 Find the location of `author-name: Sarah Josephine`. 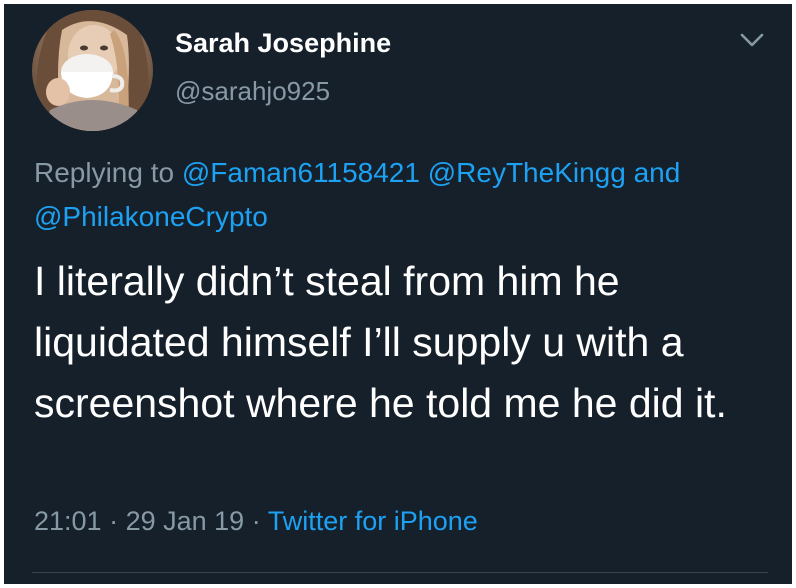

author-name: Sarah Josephine is located at coordinates (283, 43).